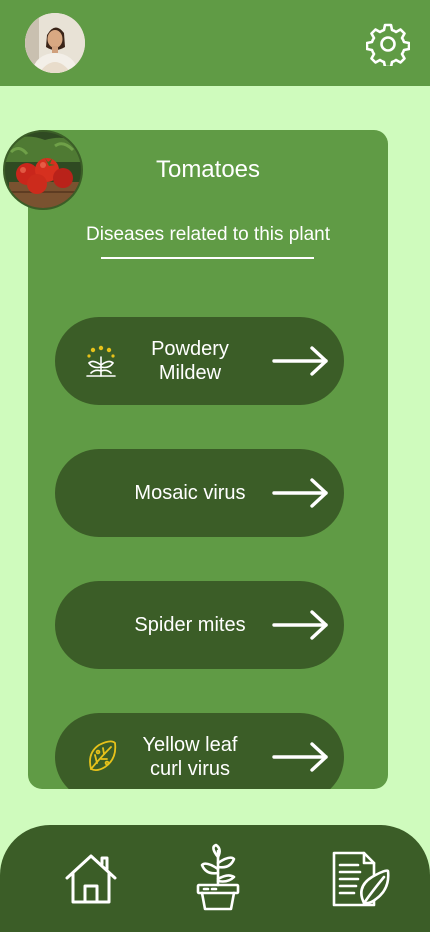 The width and height of the screenshot is (430, 932). What do you see at coordinates (207, 258) in the screenshot?
I see `title-underline` at bounding box center [207, 258].